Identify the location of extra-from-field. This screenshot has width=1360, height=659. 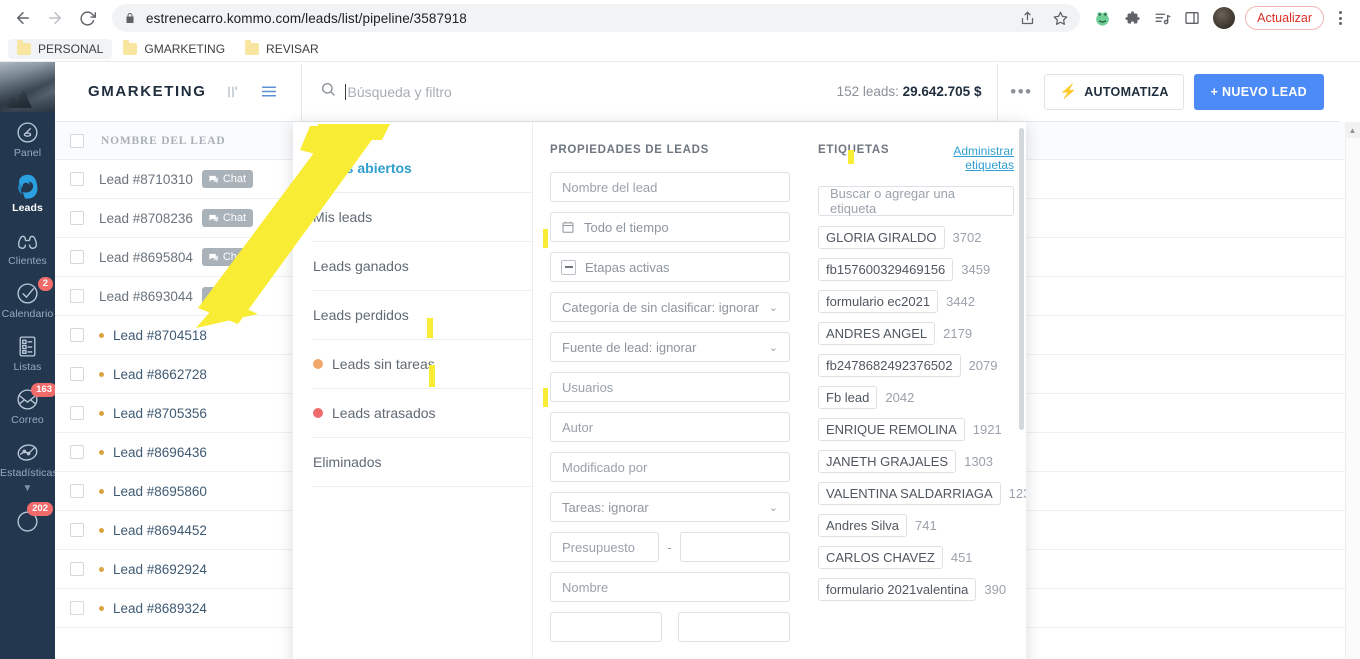
(606, 627).